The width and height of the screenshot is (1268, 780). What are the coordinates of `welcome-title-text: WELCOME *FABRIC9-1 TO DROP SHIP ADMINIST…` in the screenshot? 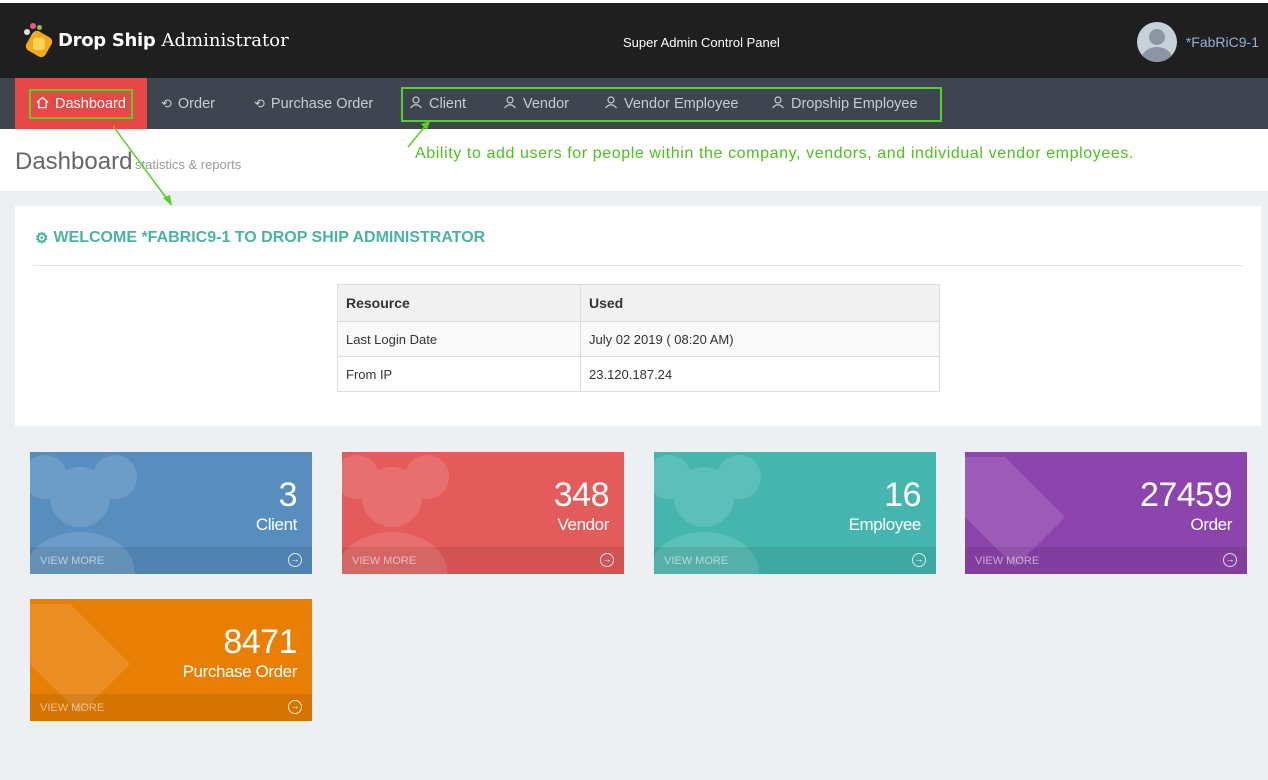 It's located at (269, 237).